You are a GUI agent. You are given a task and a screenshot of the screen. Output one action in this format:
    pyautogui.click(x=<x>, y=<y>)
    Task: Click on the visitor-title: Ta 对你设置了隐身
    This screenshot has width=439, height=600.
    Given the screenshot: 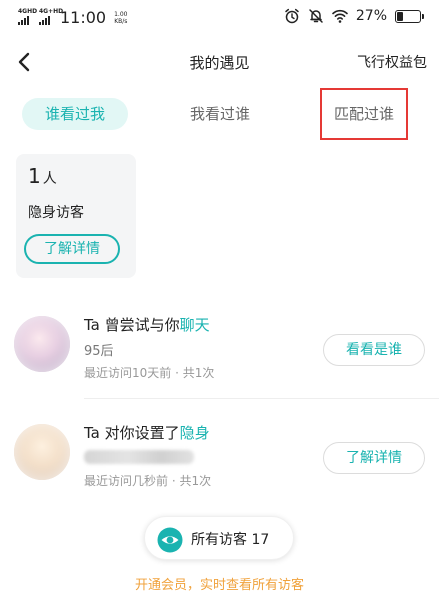 What is the action you would take?
    pyautogui.click(x=147, y=433)
    